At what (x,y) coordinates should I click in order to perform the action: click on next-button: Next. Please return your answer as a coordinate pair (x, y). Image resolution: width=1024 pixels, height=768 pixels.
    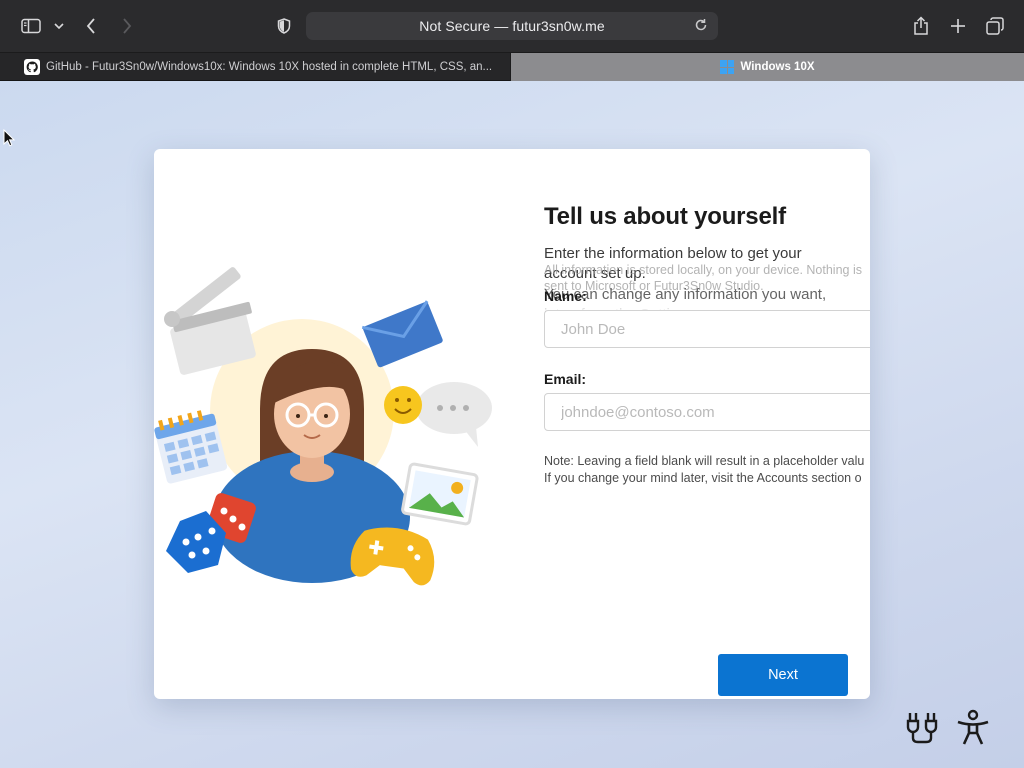
    Looking at the image, I should click on (783, 675).